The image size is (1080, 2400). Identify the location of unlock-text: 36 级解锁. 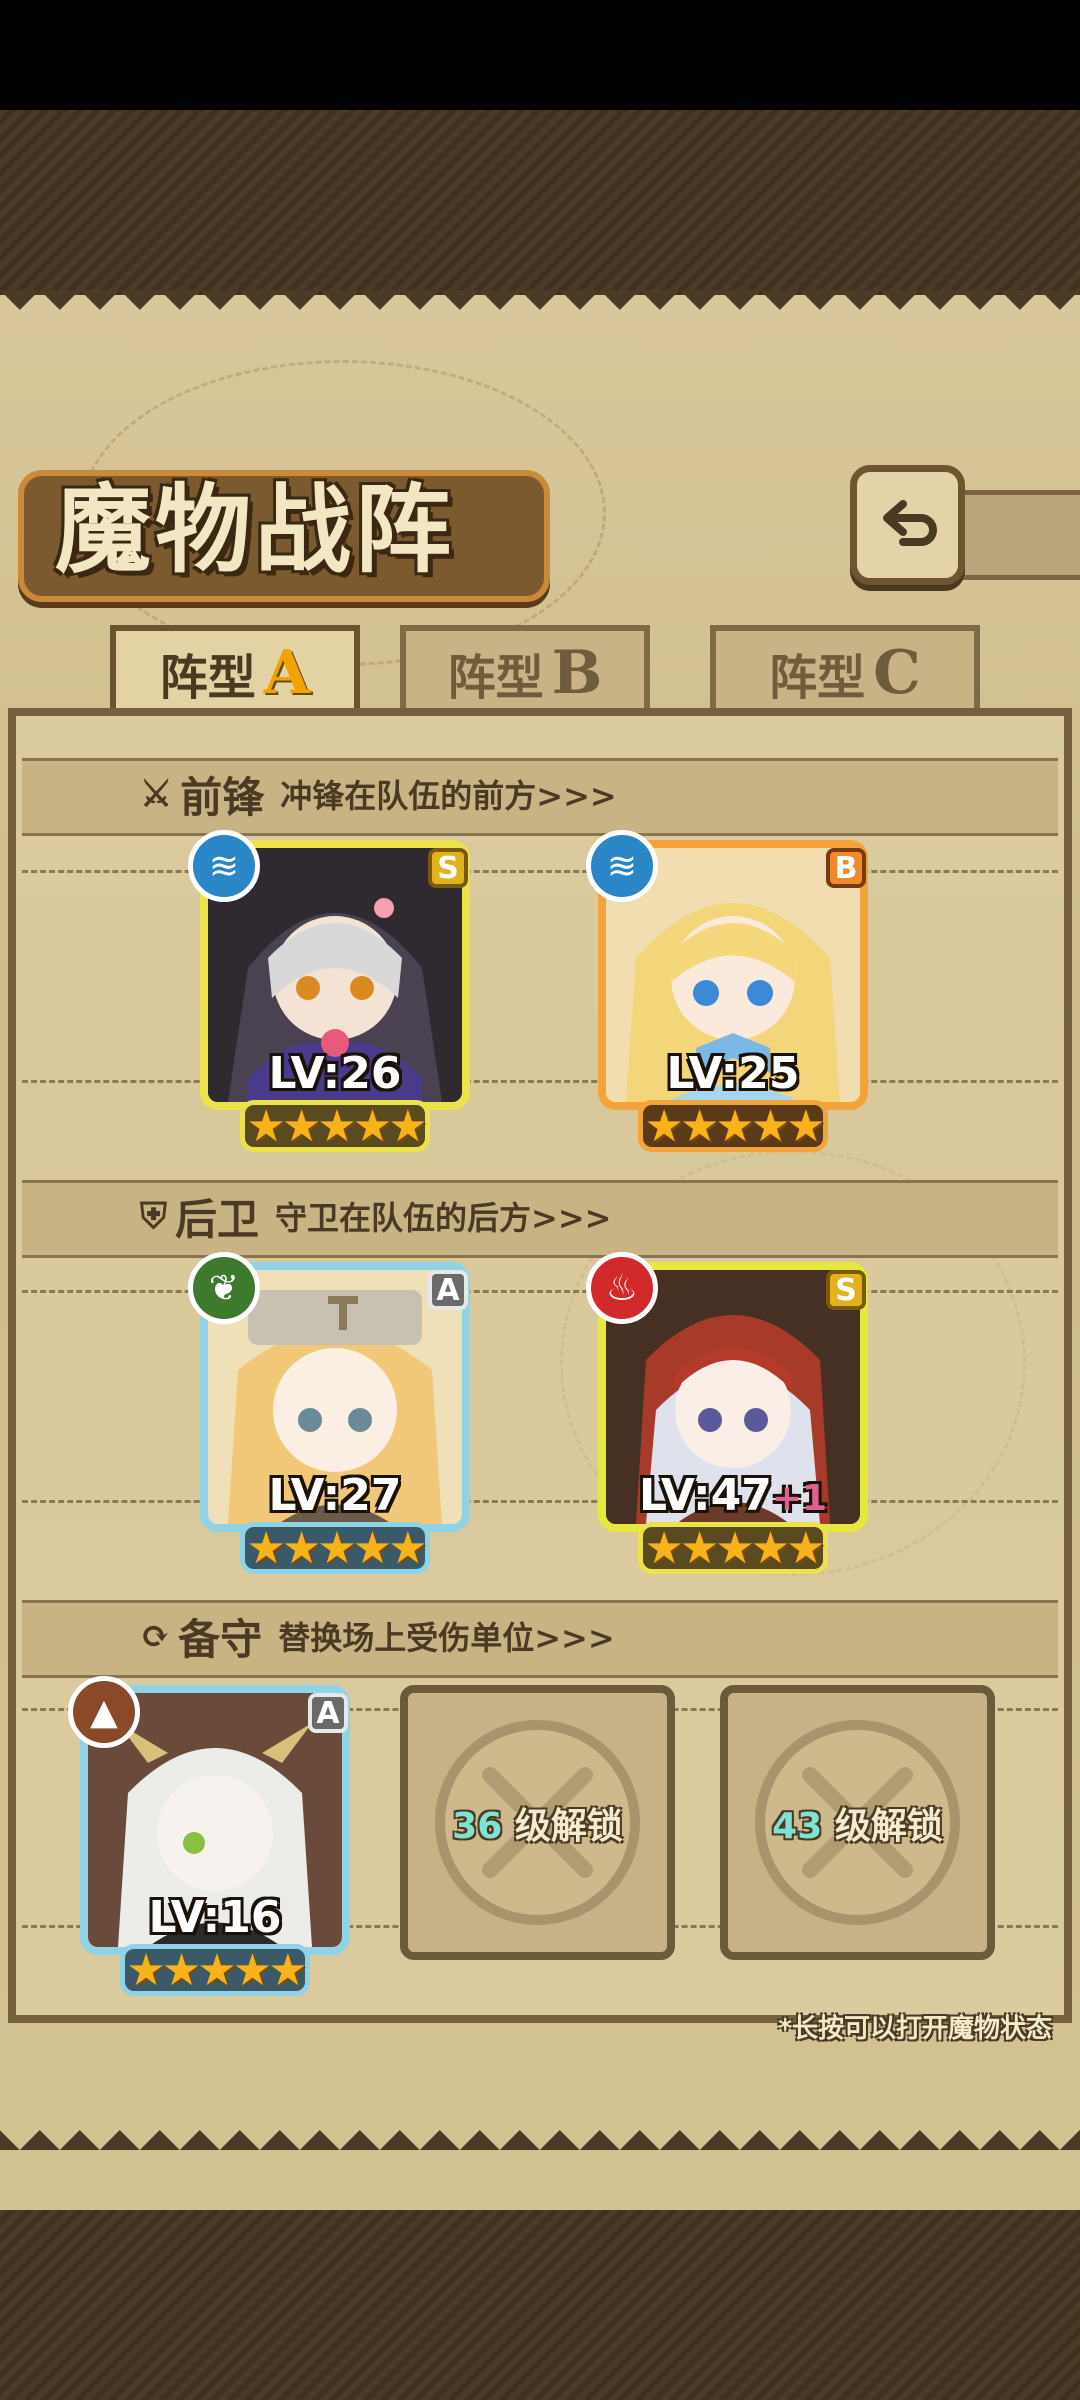
(537, 1823).